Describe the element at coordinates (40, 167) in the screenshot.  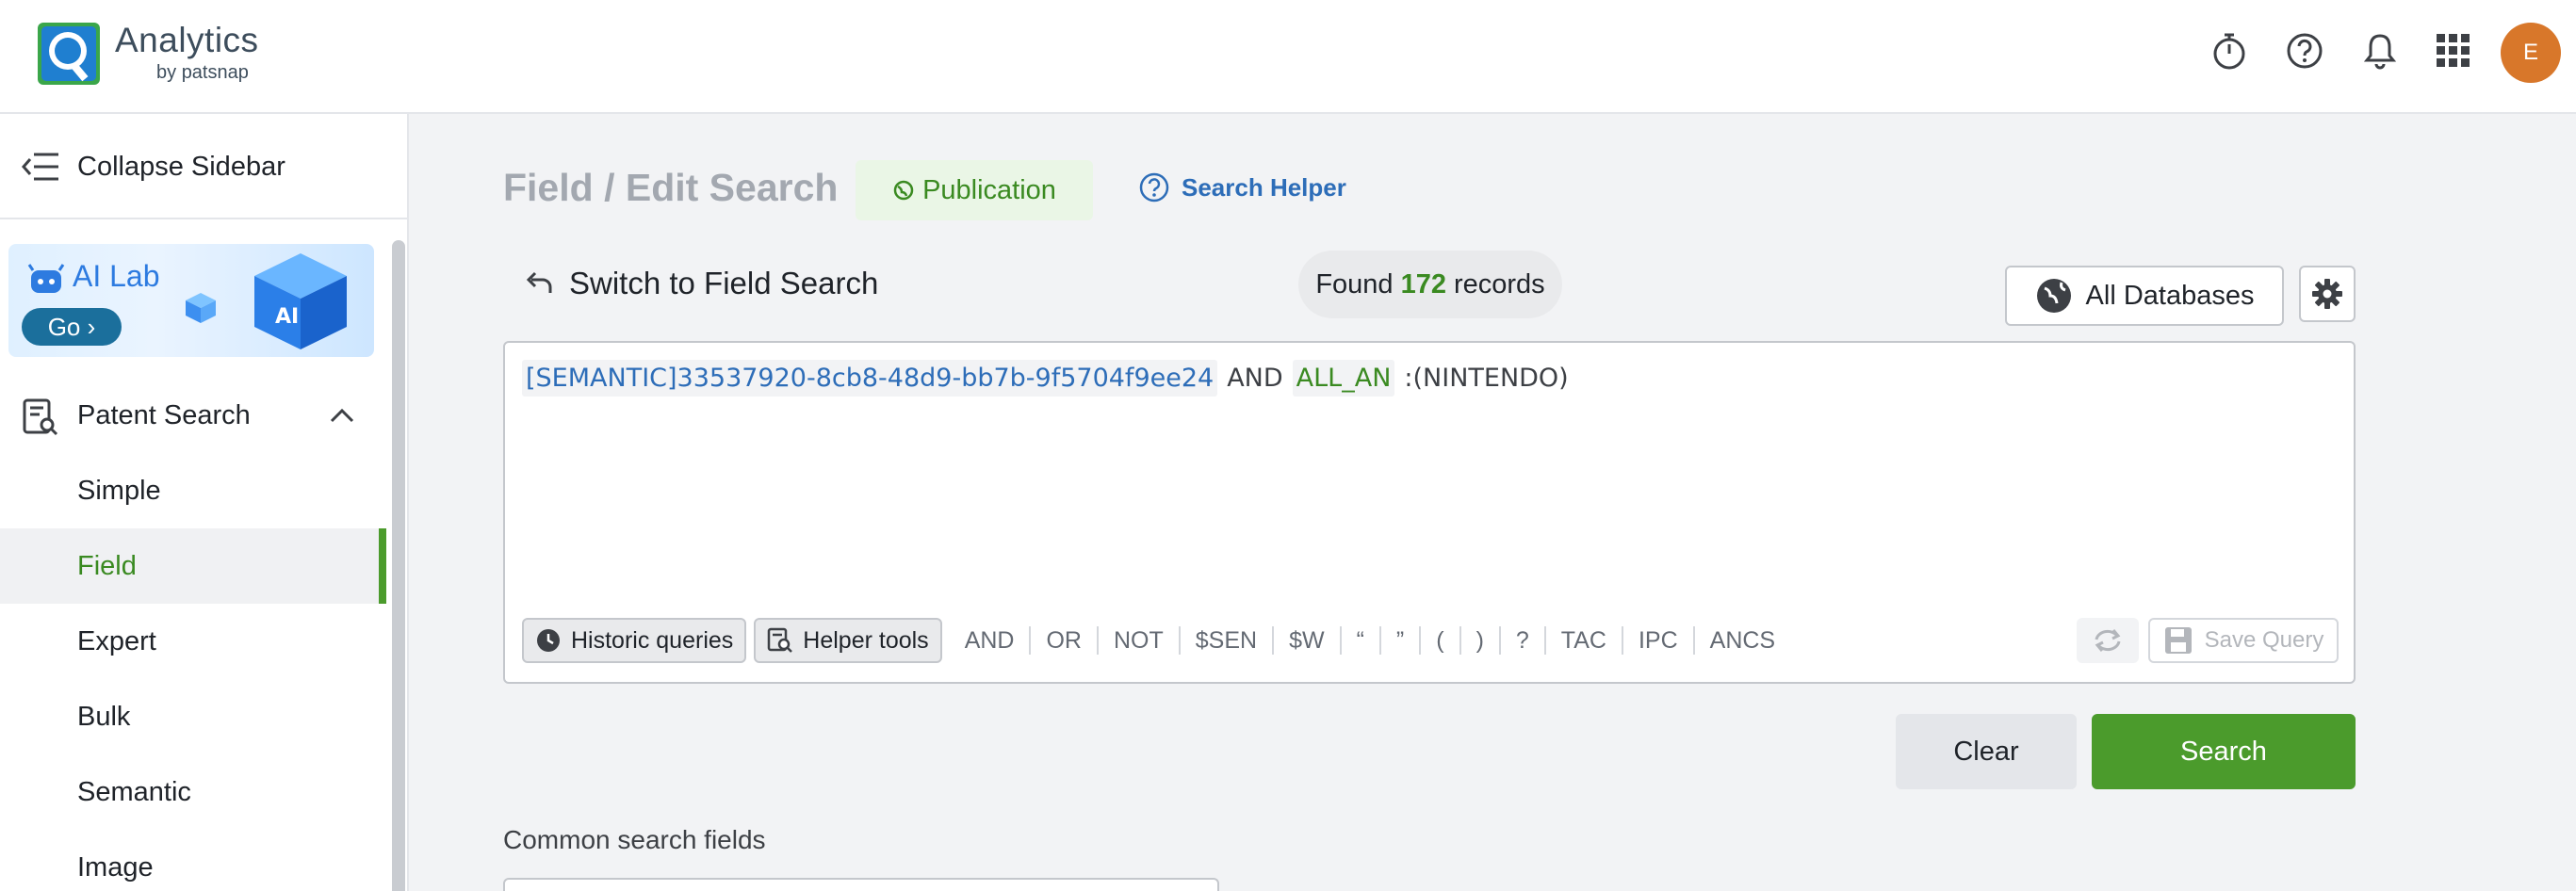
I see `collapse-arrow-icon` at that location.